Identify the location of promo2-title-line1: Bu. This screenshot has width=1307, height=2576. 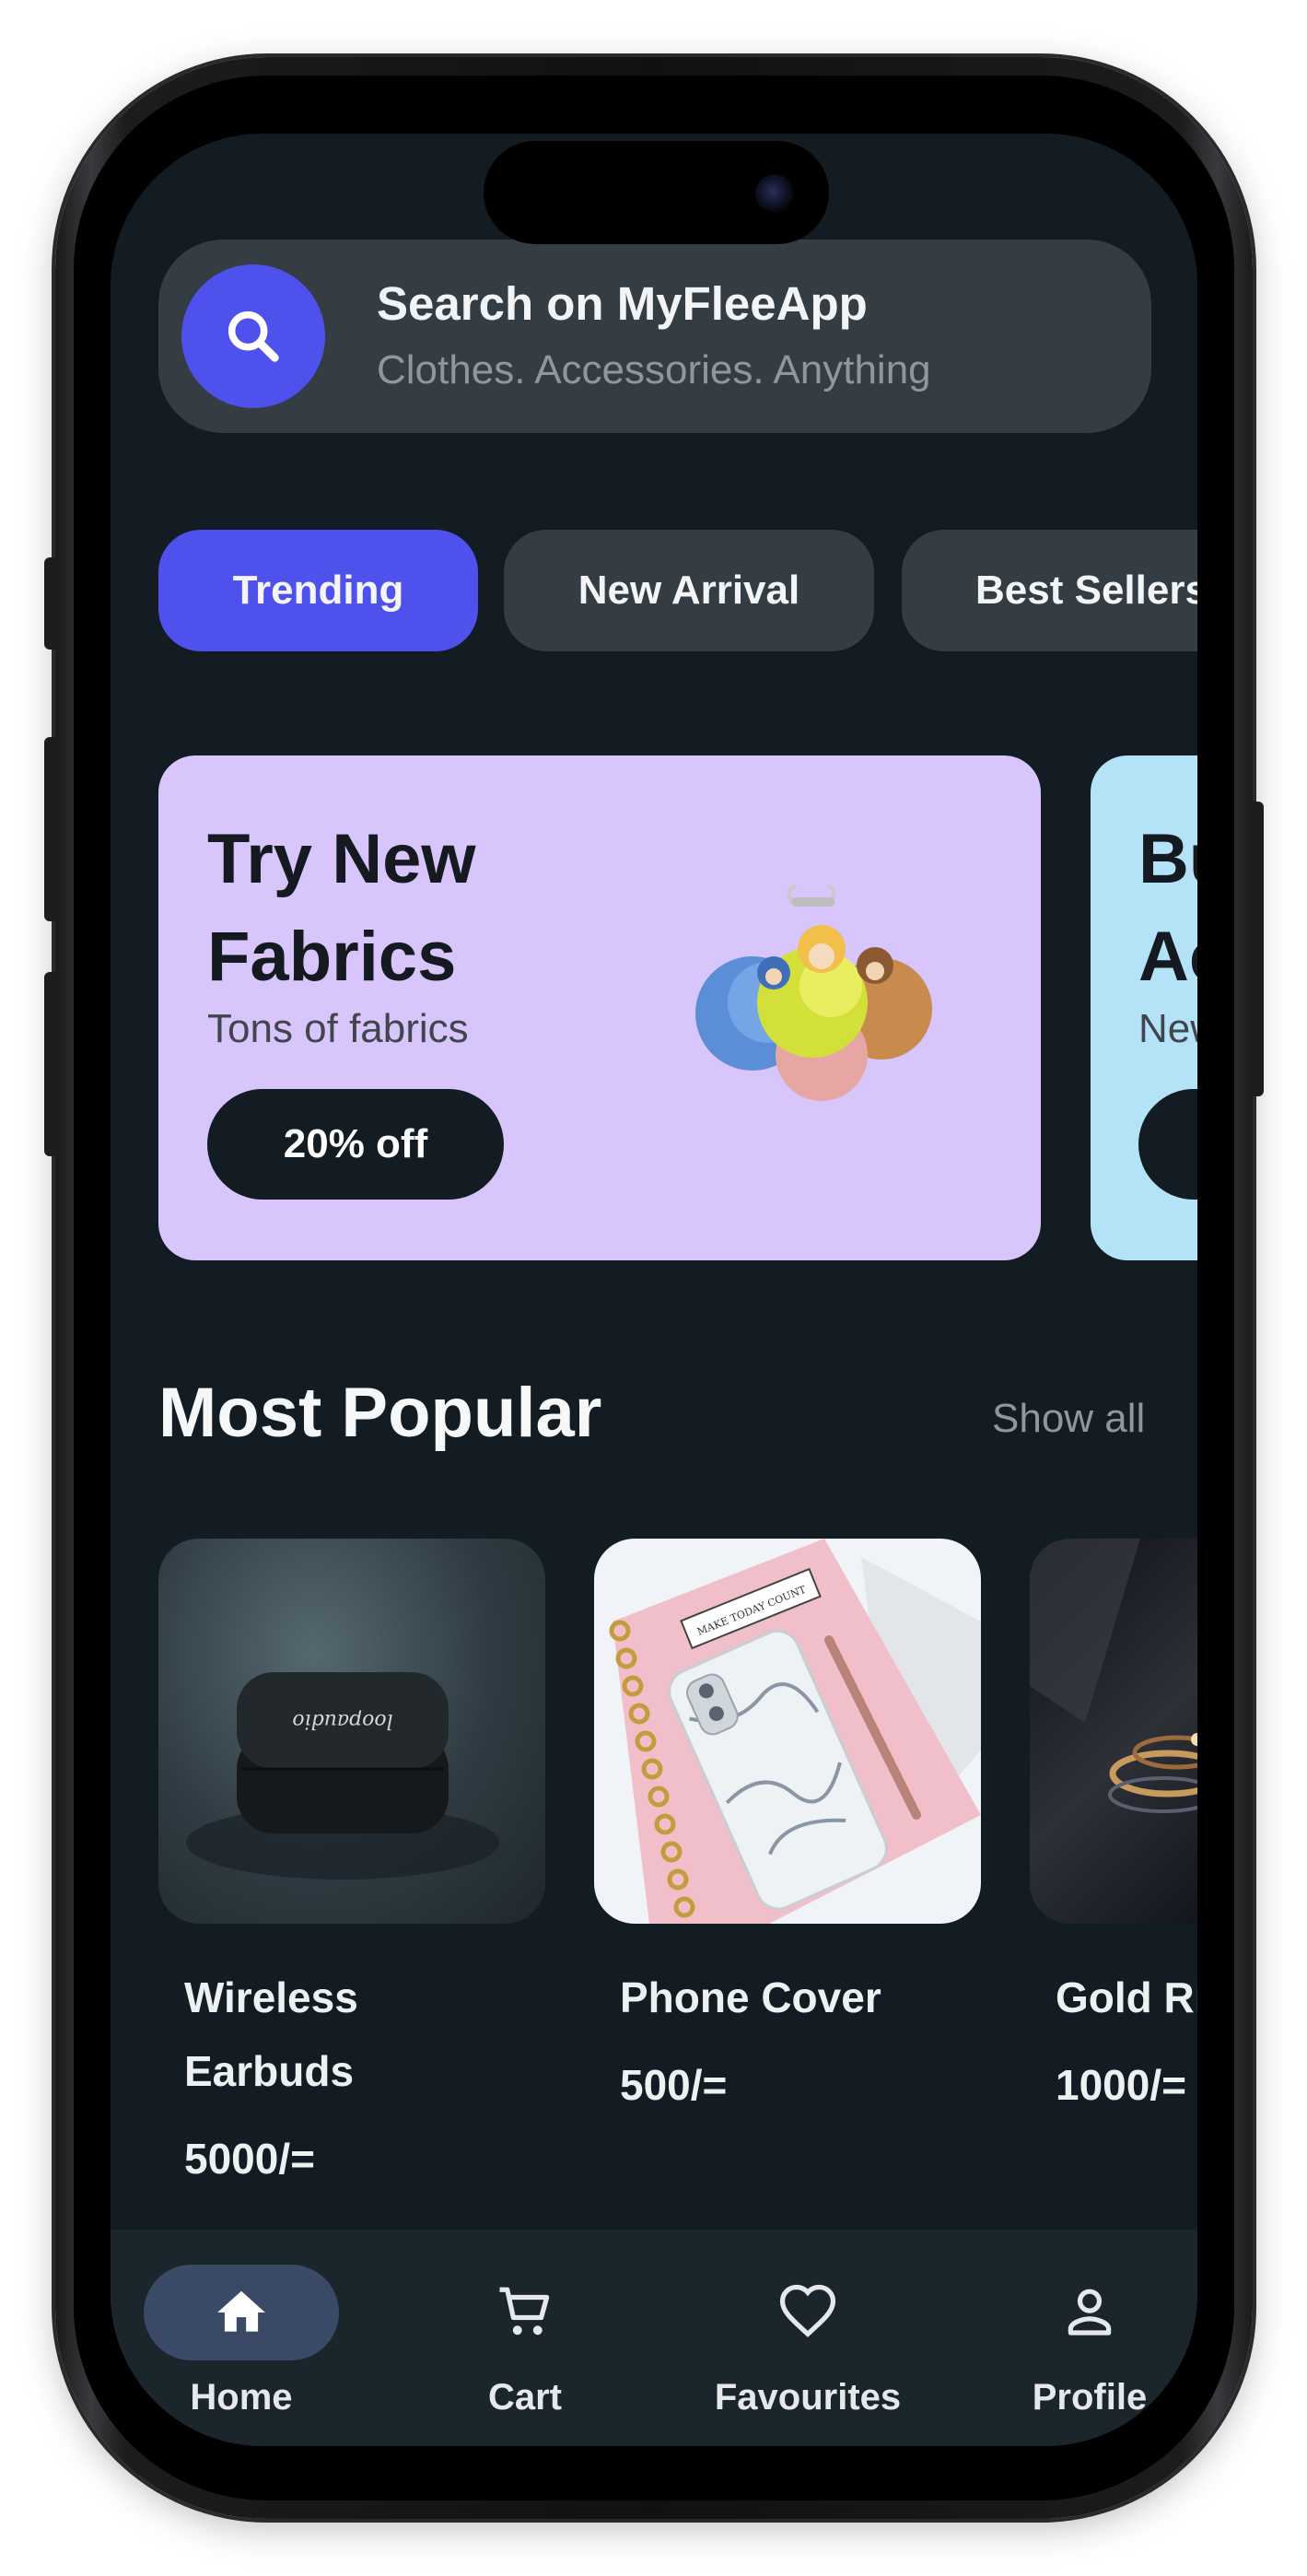
(1168, 859).